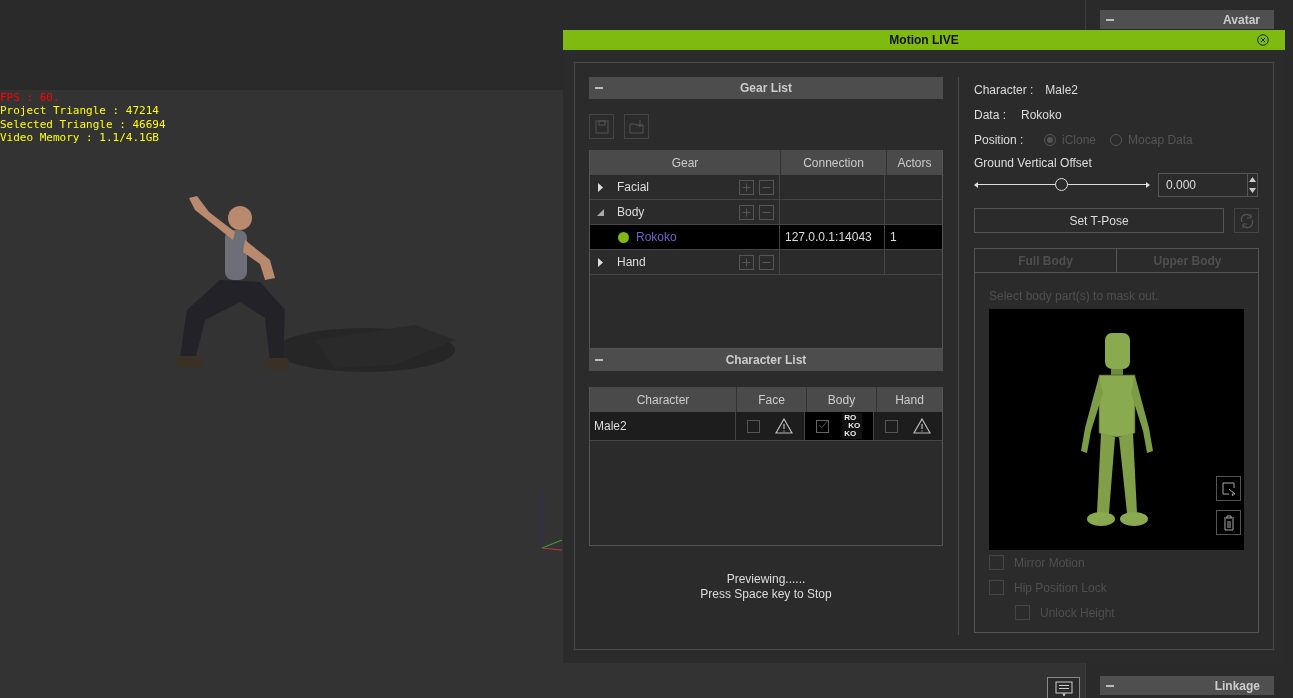 This screenshot has width=1293, height=698. What do you see at coordinates (1033, 163) in the screenshot?
I see `field-label: Ground Vertical Offset` at bounding box center [1033, 163].